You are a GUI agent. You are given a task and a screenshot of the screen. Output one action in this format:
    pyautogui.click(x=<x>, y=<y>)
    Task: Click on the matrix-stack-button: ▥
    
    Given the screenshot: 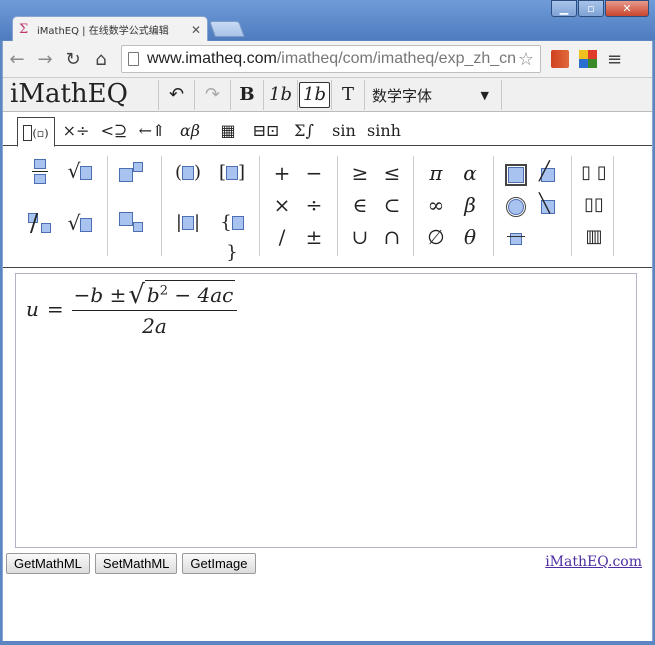 What is the action you would take?
    pyautogui.click(x=594, y=237)
    